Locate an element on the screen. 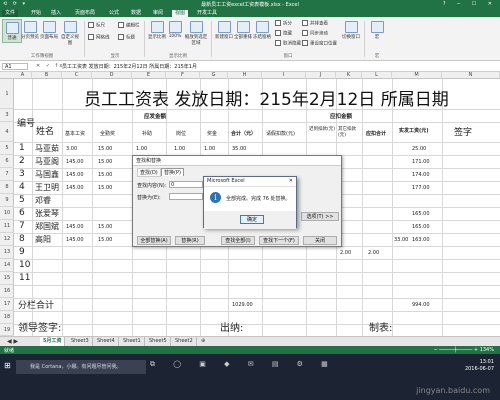 The image size is (500, 400). options-button: 选项(T) >> is located at coordinates (320, 216).